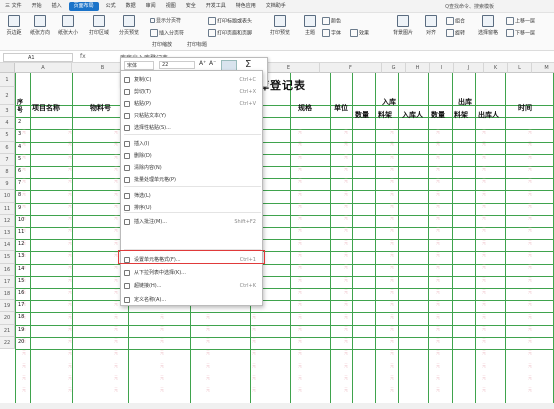  What do you see at coordinates (7, 294) in the screenshot?
I see `row-header: 18` at bounding box center [7, 294].